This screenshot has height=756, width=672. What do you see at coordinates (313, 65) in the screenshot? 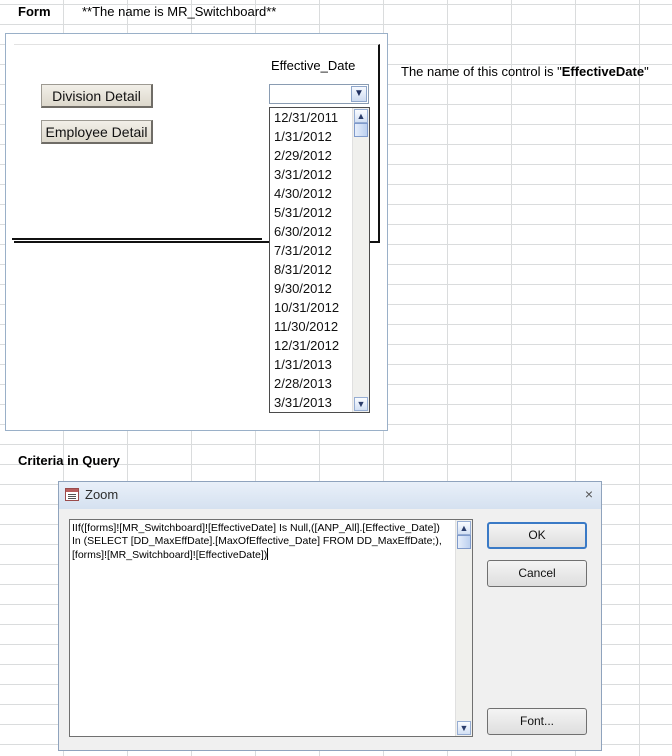
I see `effective-date-label: Effective_Date` at bounding box center [313, 65].